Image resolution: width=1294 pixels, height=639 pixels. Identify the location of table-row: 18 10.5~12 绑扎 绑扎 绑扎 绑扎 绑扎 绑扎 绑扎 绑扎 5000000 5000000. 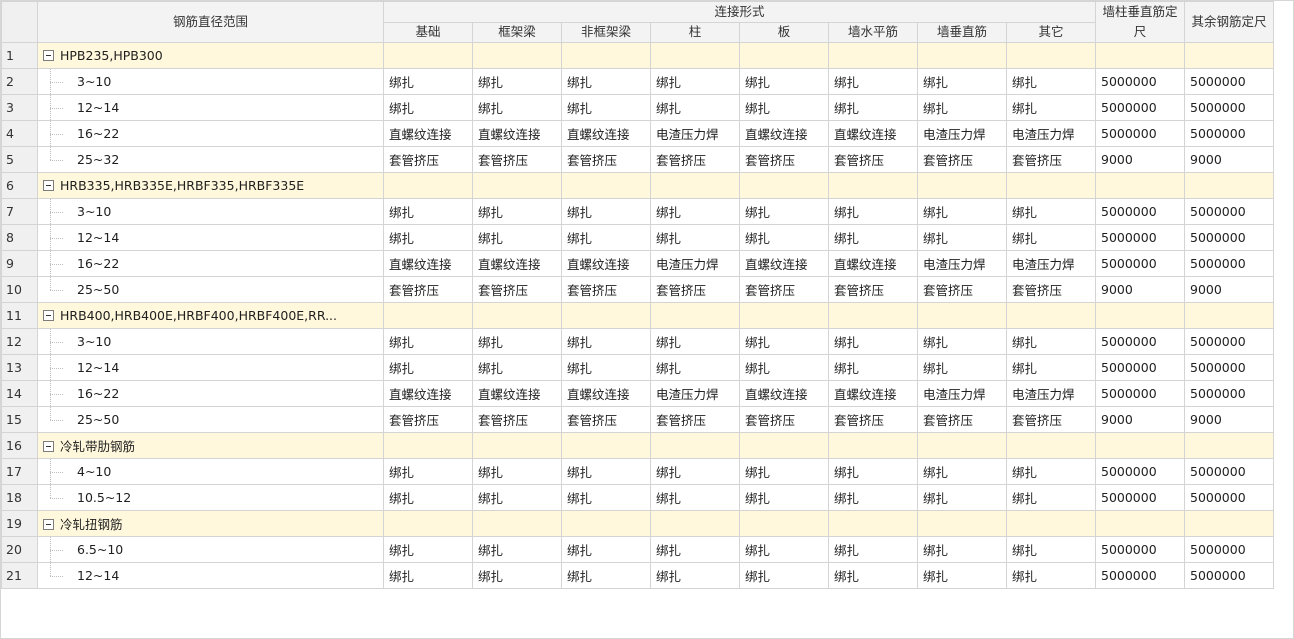
(637, 497).